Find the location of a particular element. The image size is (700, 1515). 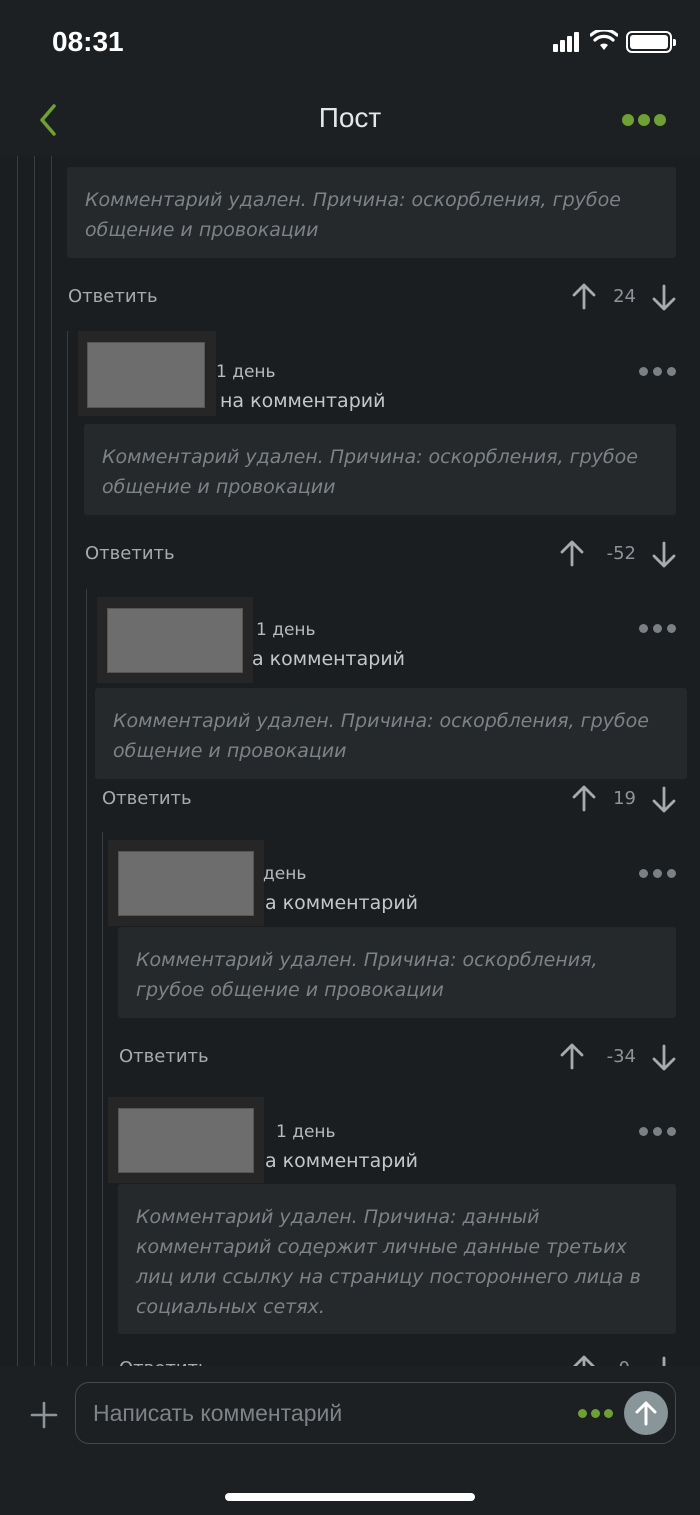

status-bar: 08:31 is located at coordinates (350, 42).